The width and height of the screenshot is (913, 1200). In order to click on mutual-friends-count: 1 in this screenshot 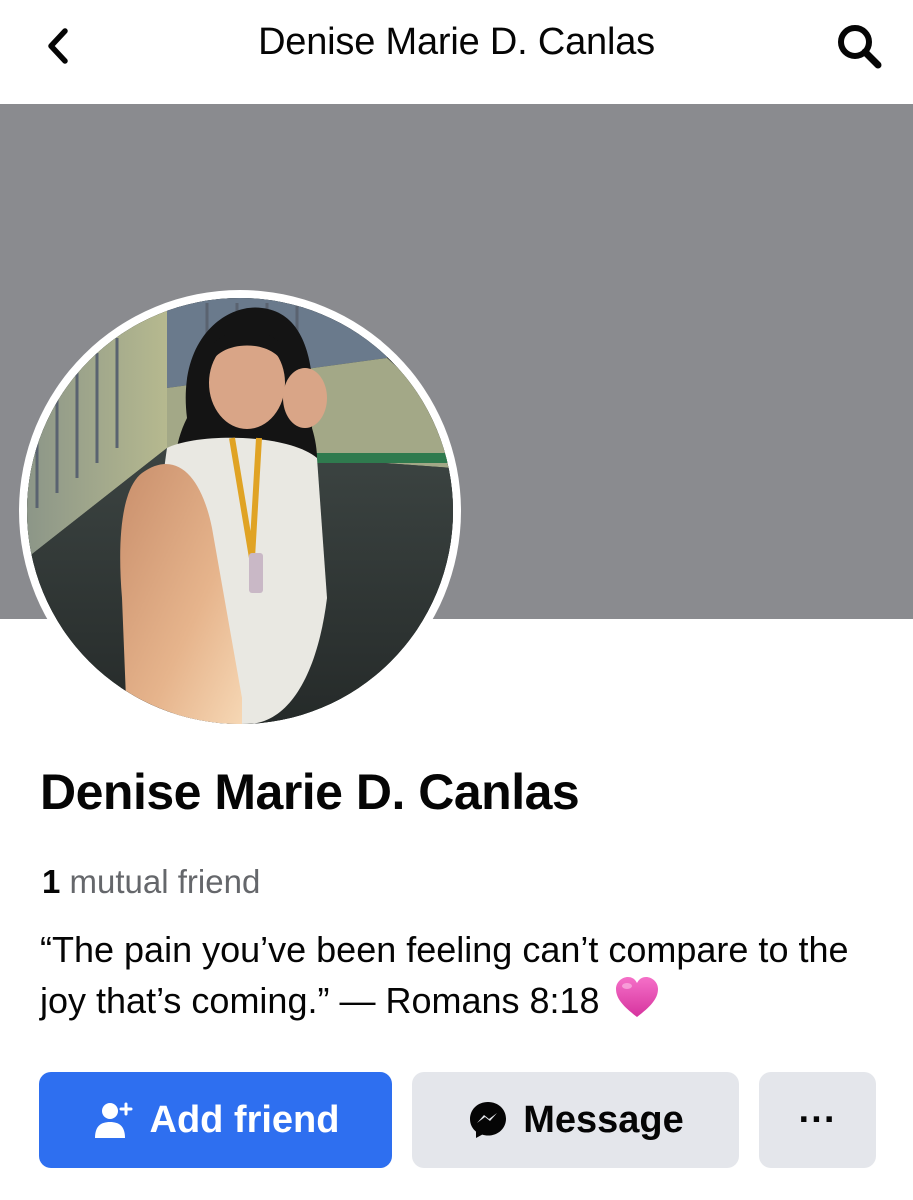, I will do `click(51, 881)`.